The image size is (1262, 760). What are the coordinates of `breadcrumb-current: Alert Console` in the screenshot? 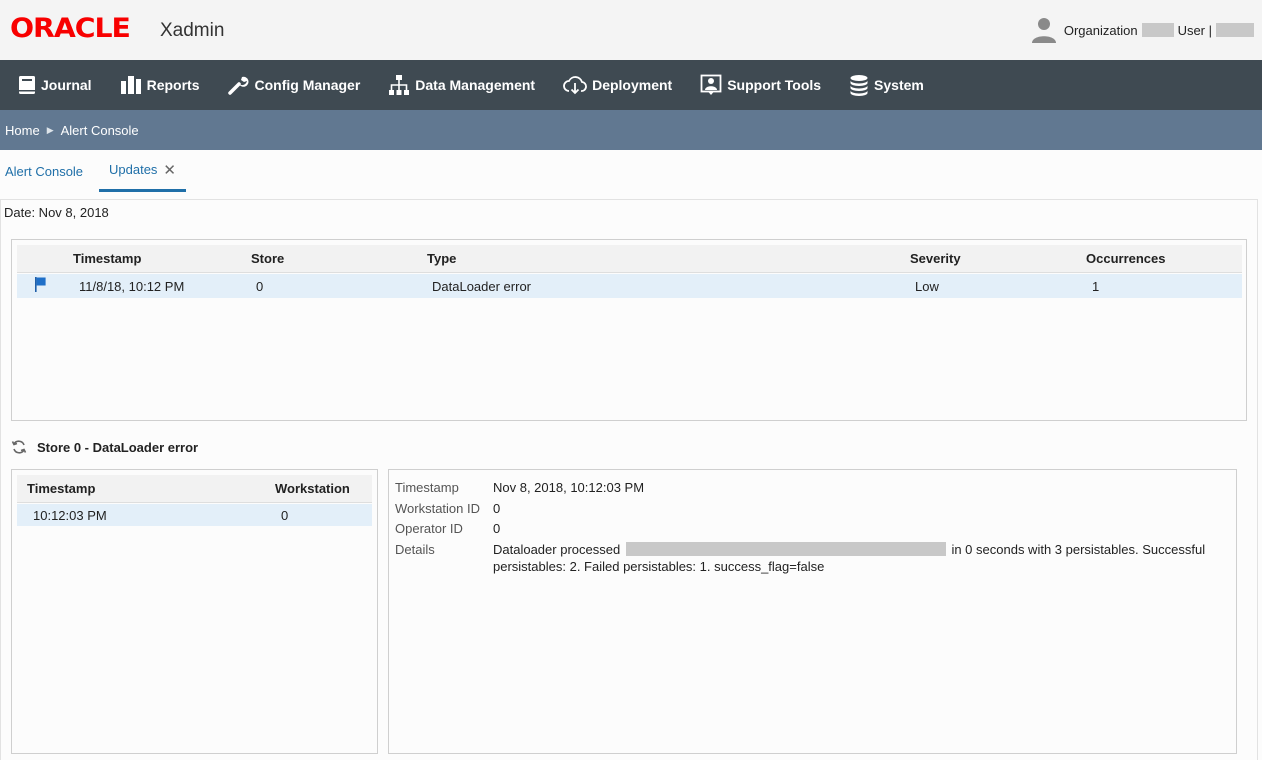 It's located at (99, 130).